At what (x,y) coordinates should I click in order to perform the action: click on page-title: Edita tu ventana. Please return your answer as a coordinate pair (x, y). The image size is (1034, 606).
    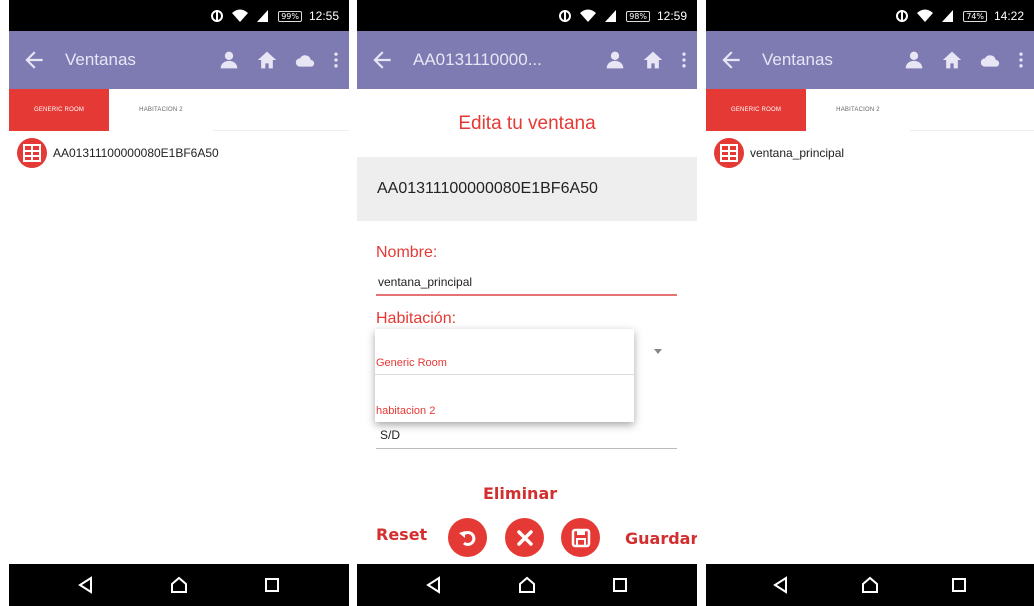
    Looking at the image, I should click on (527, 123).